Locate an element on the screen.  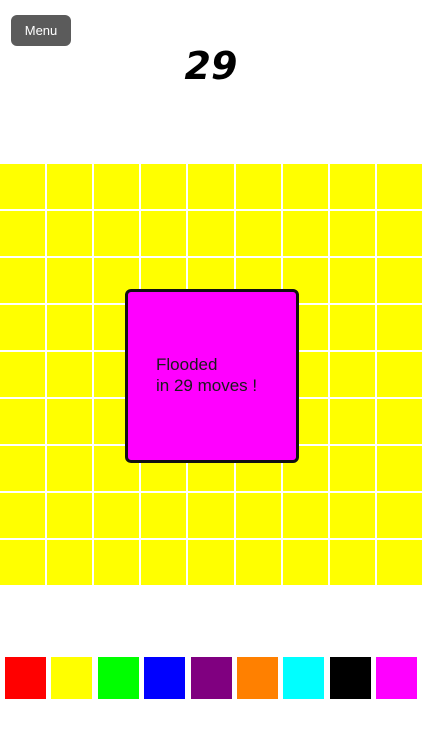
result-line-1: Flooded is located at coordinates (187, 364).